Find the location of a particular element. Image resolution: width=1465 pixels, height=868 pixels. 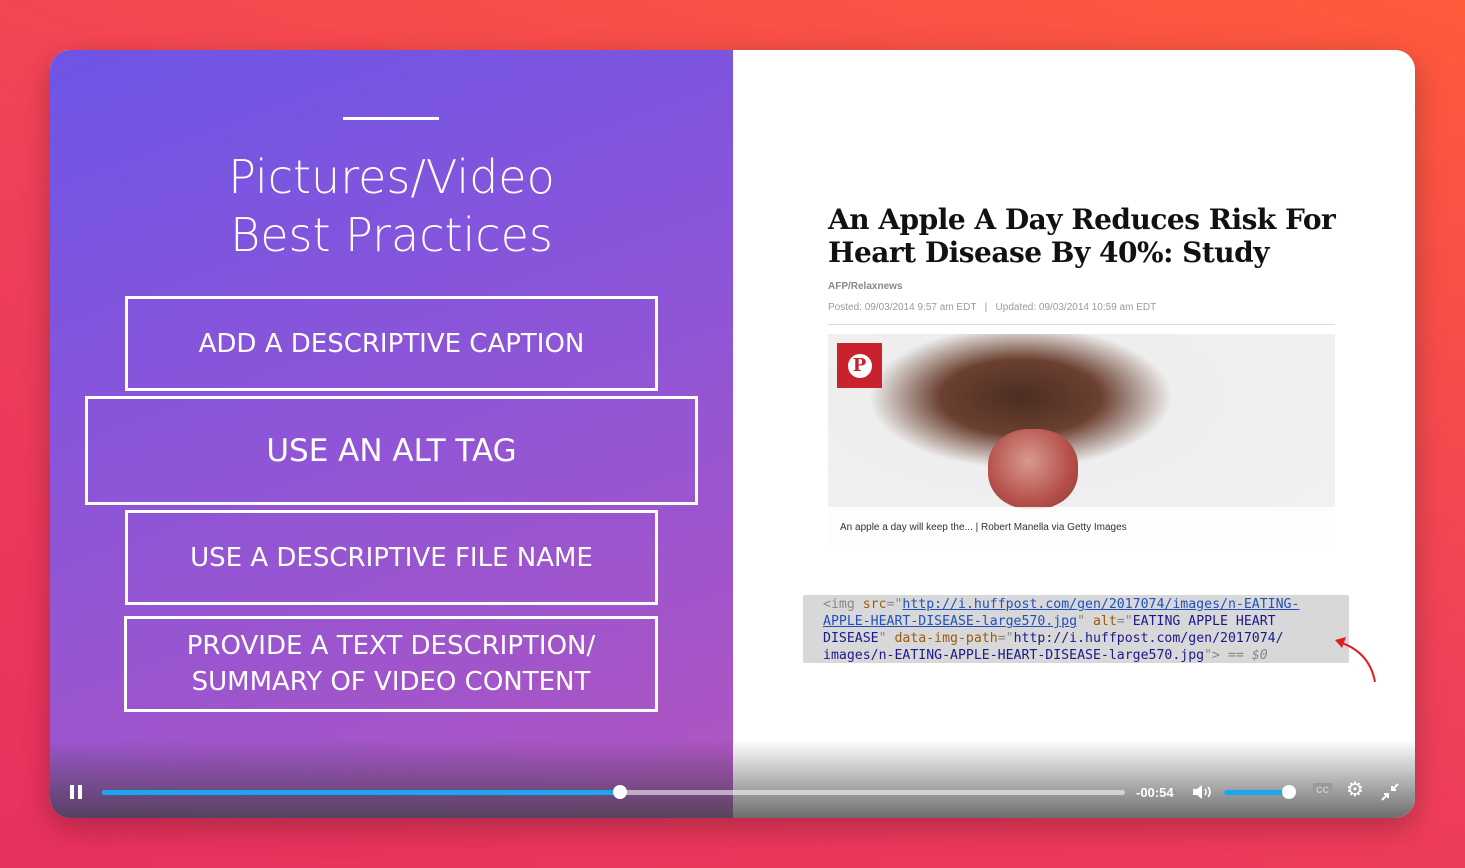

progress-handle is located at coordinates (619, 792).